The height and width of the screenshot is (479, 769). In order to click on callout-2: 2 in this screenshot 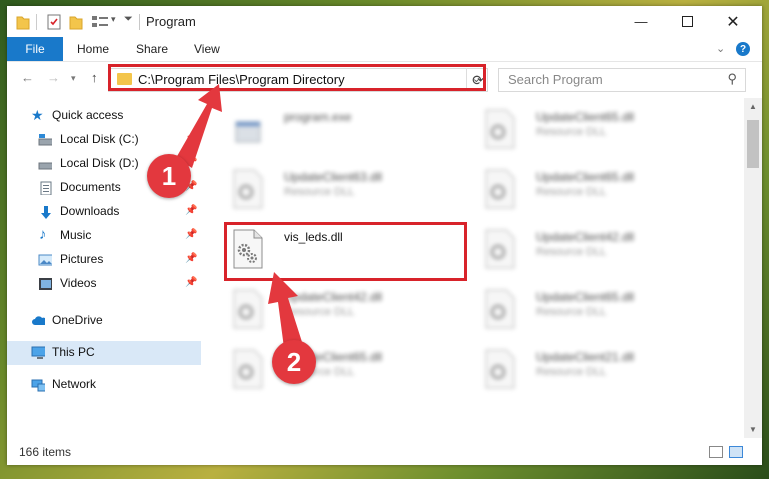, I will do `click(294, 362)`.